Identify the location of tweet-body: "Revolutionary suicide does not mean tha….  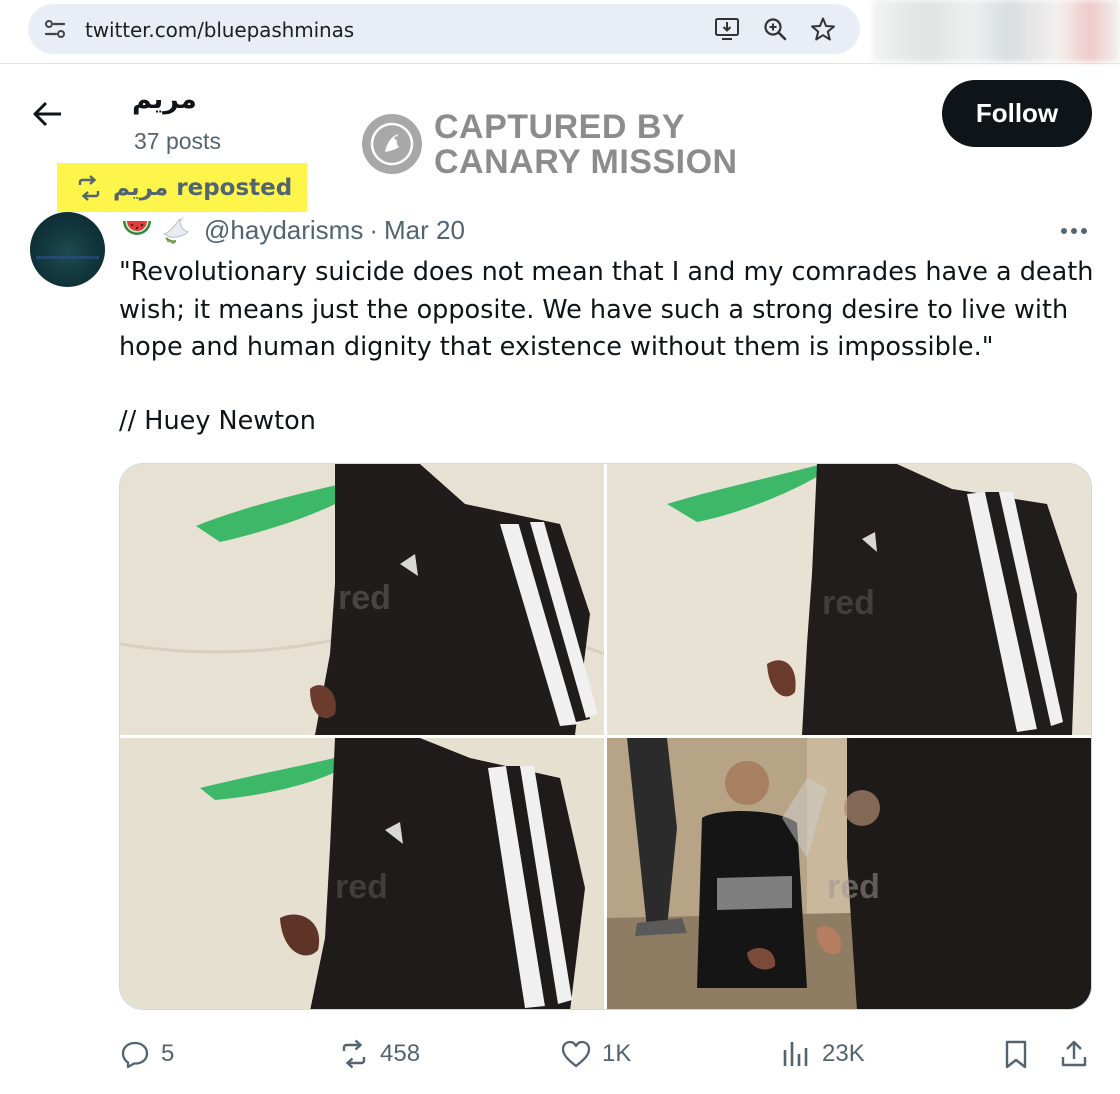
(614, 310).